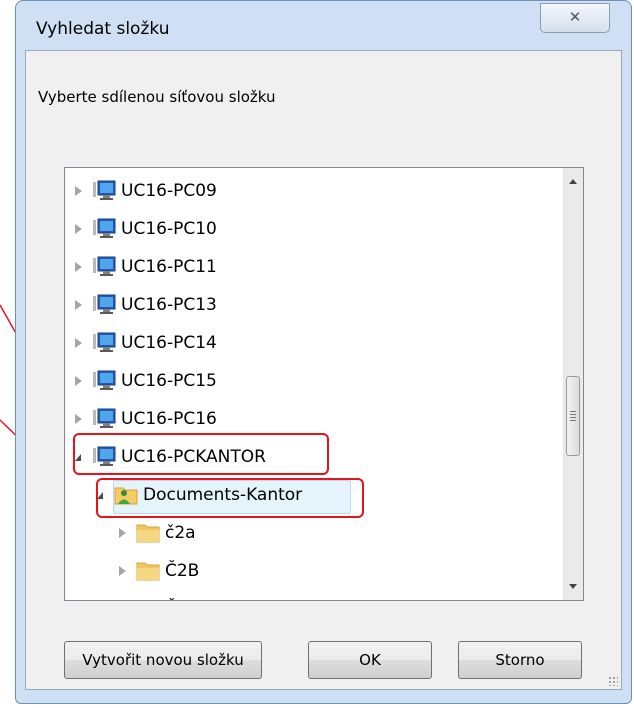  Describe the element at coordinates (310, 534) in the screenshot. I see `tree-item: č2a` at that location.